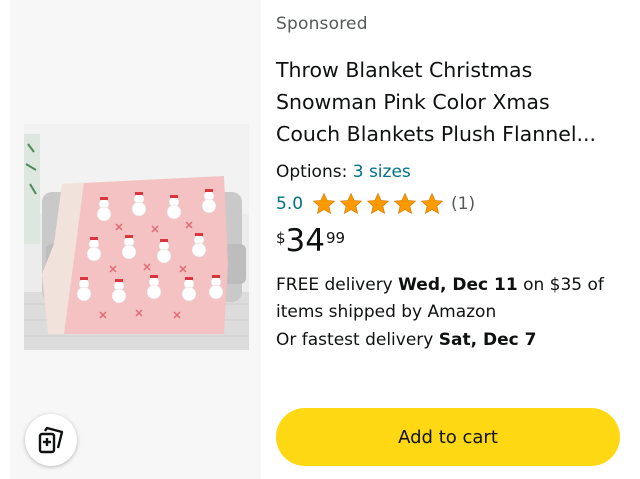 Image resolution: width=640 pixels, height=479 pixels. What do you see at coordinates (337, 285) in the screenshot?
I see `delivery-prefix: FREE delivery` at bounding box center [337, 285].